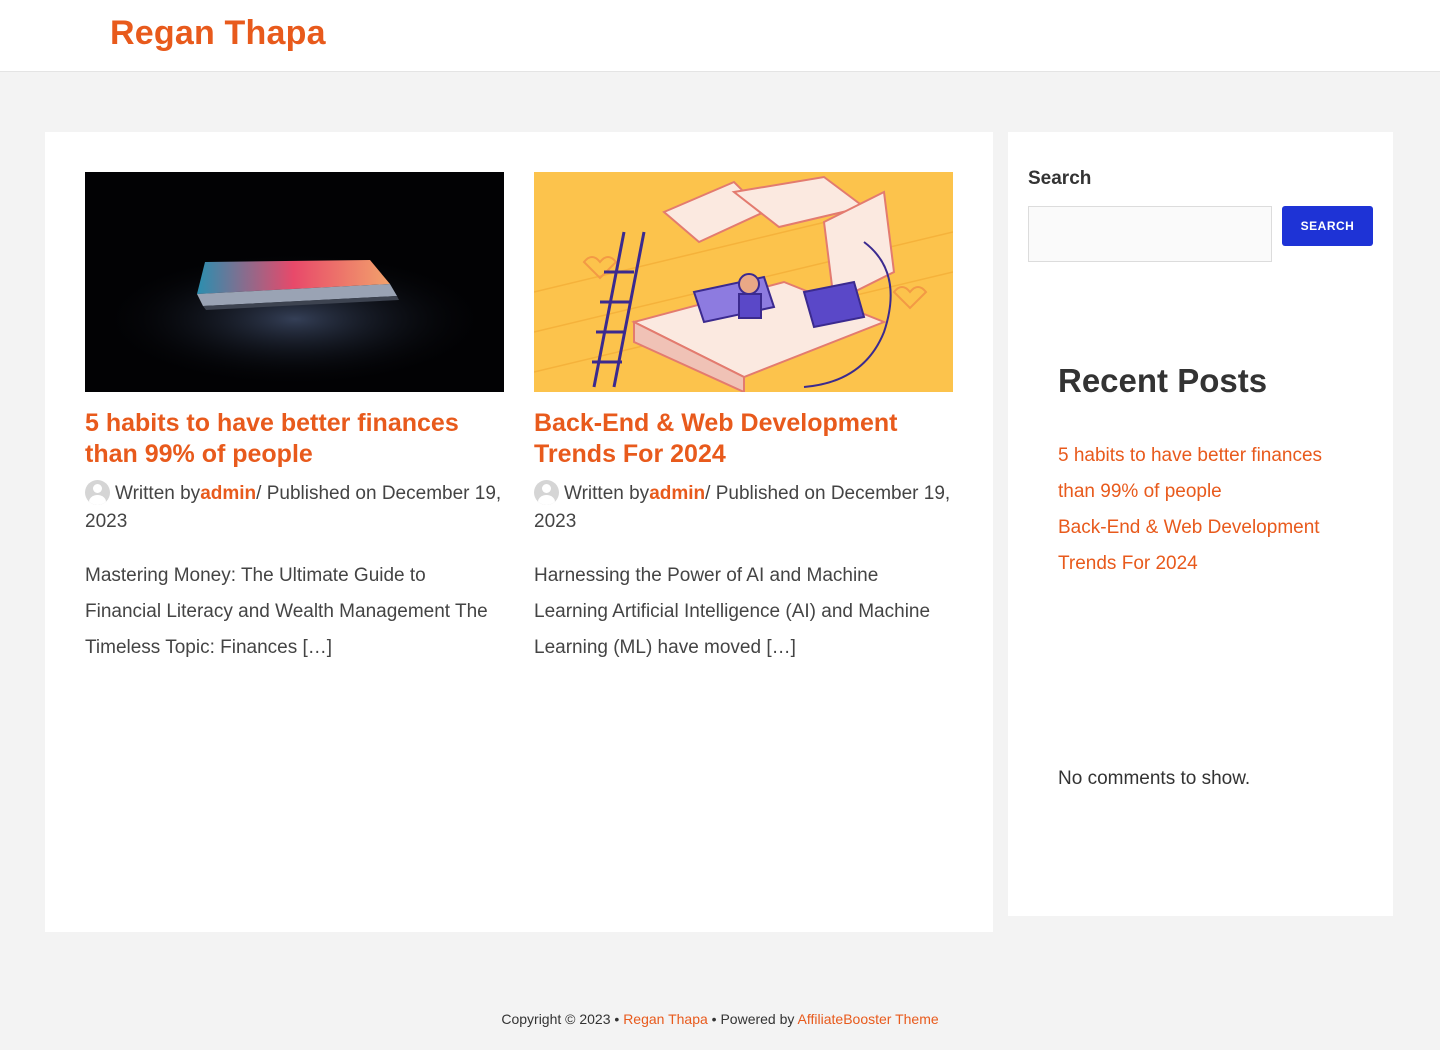 This screenshot has height=1050, width=1440. I want to click on no-comments-text: No comments to show., so click(1154, 778).